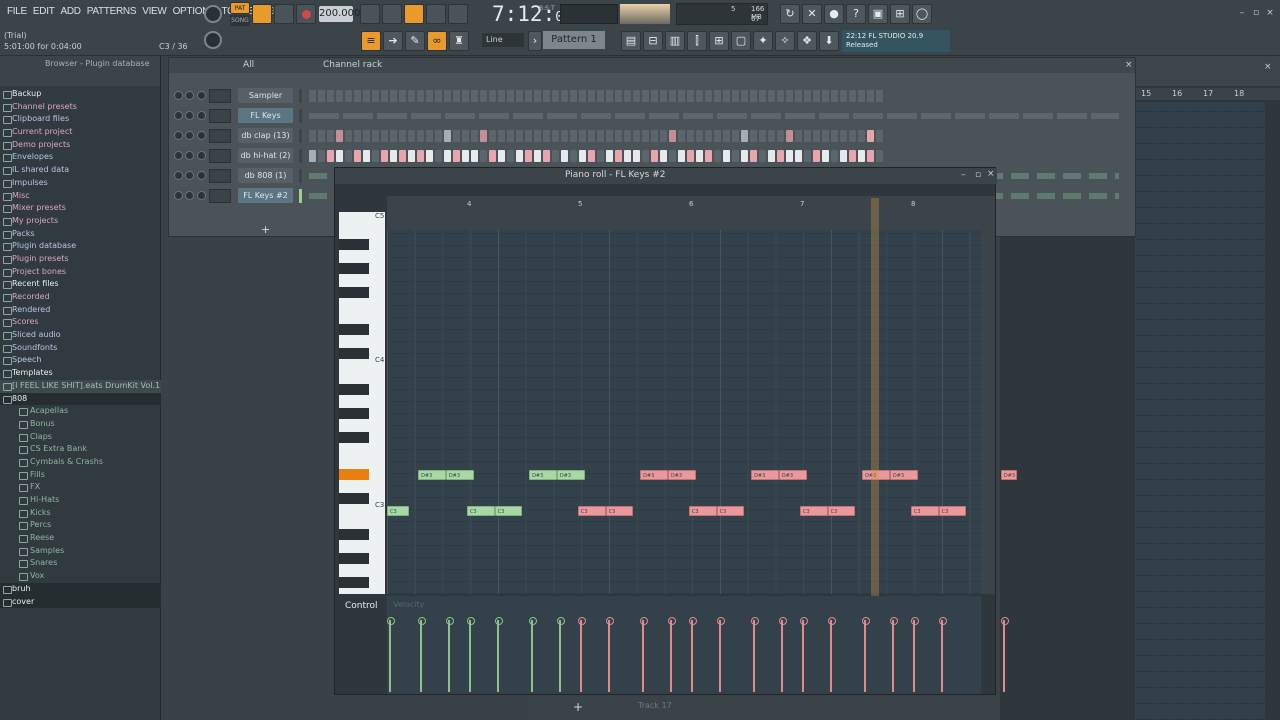 This screenshot has height=720, width=1280. What do you see at coordinates (80, 373) in the screenshot?
I see `browser-item: Templates` at bounding box center [80, 373].